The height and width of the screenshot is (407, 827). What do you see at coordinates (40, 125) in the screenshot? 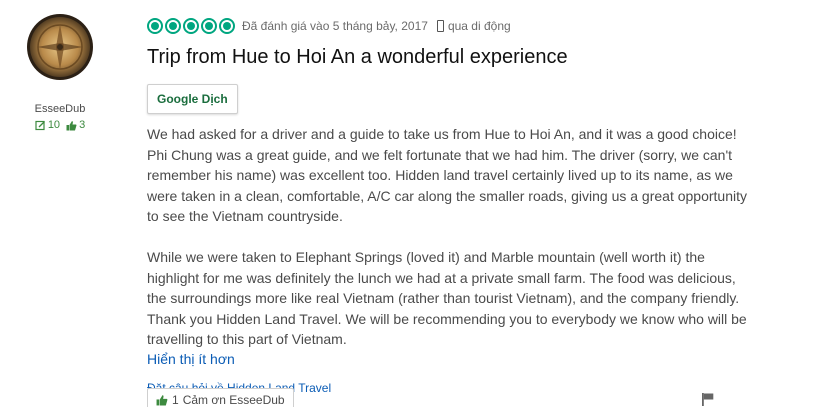
I see `review-count-icon` at bounding box center [40, 125].